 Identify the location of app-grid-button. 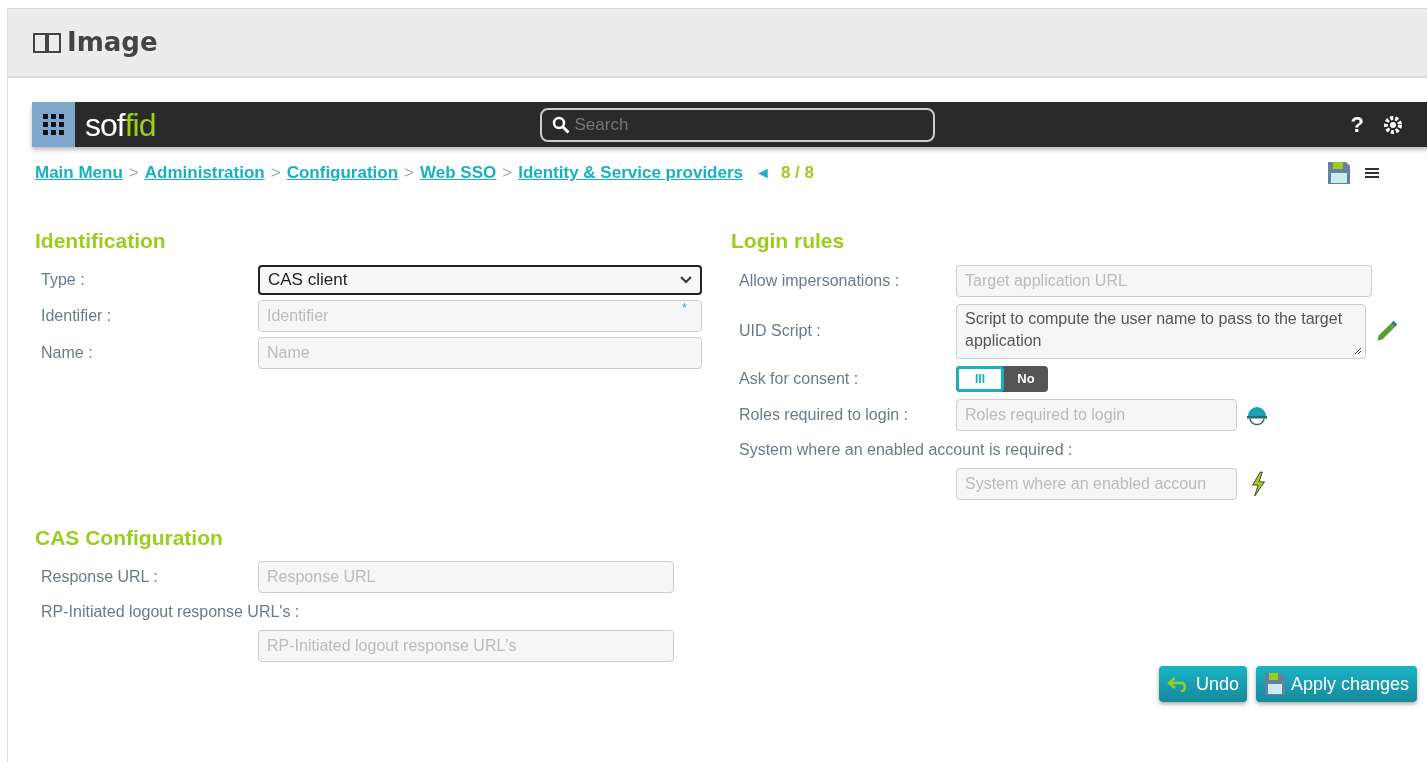
(53, 124).